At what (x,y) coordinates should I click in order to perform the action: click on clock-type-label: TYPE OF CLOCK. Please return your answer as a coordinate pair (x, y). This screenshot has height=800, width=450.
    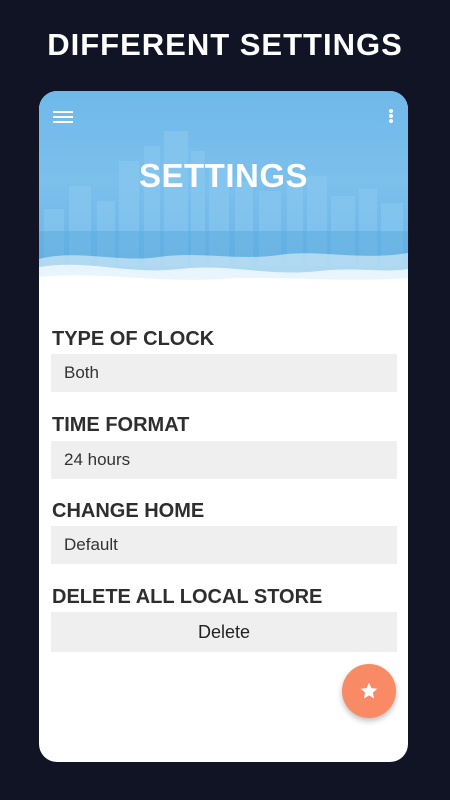
    Looking at the image, I should click on (133, 339).